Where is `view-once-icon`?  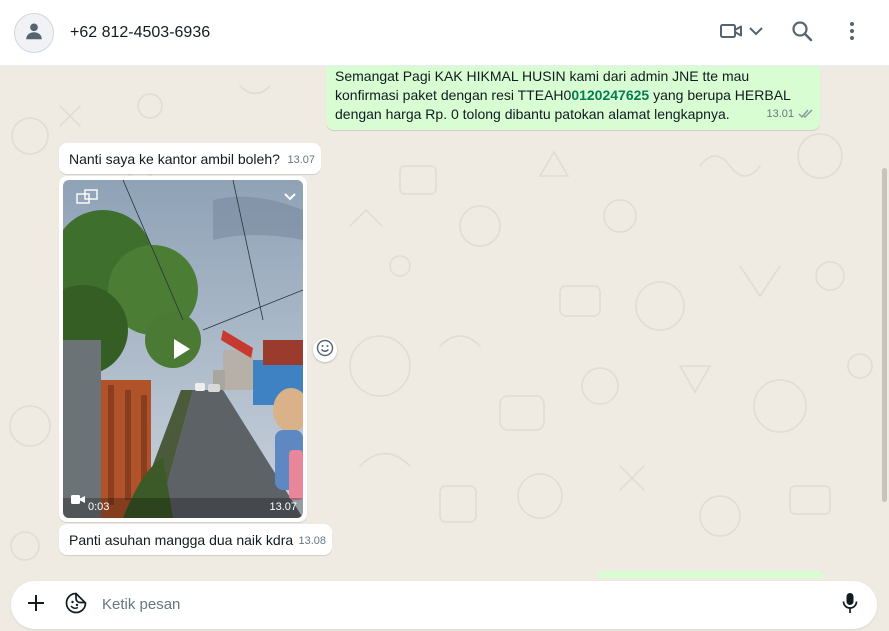
view-once-icon is located at coordinates (87, 199).